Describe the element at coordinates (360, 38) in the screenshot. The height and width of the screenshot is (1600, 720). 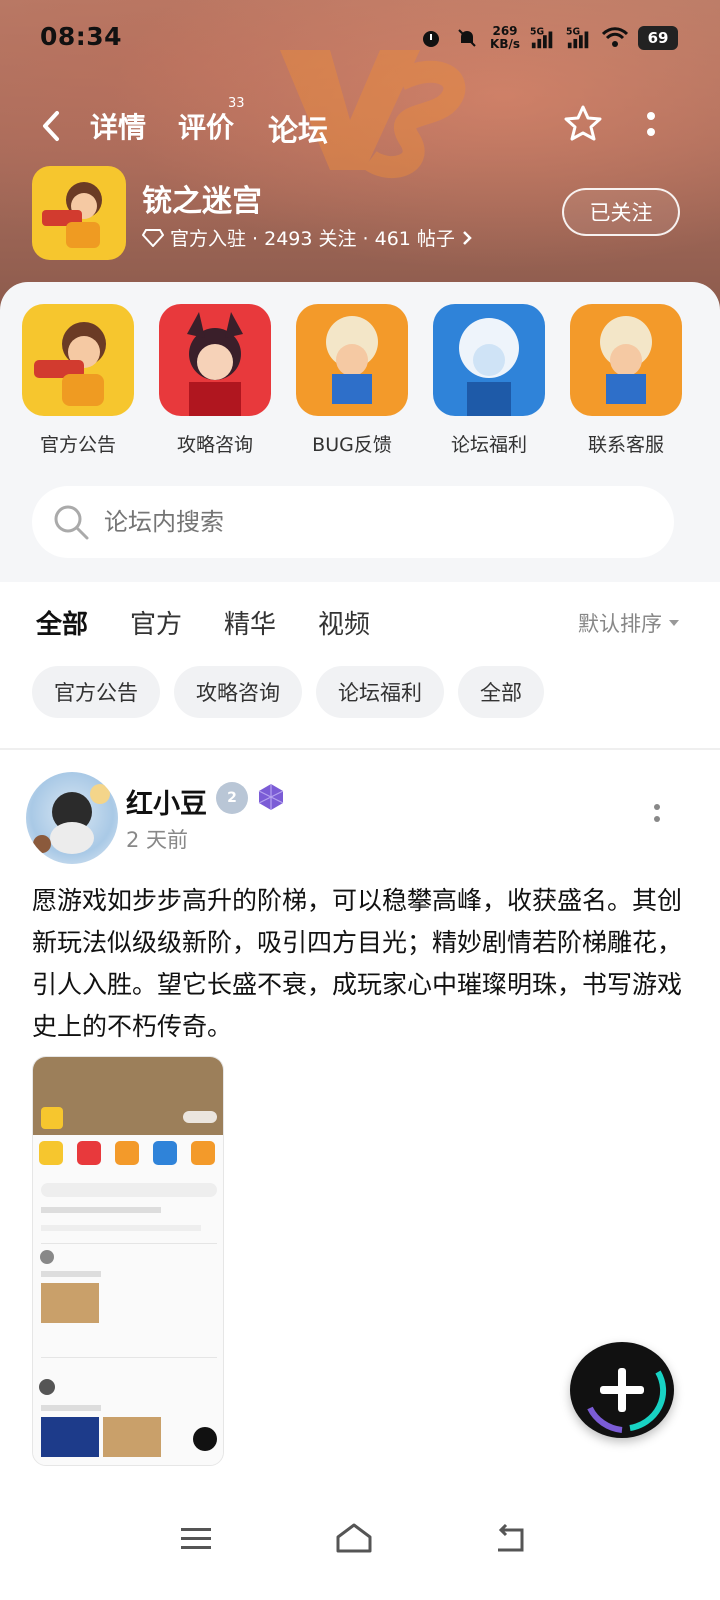
I see `status-bar: 08:34 269 KB/s 5G 5G 69` at that location.